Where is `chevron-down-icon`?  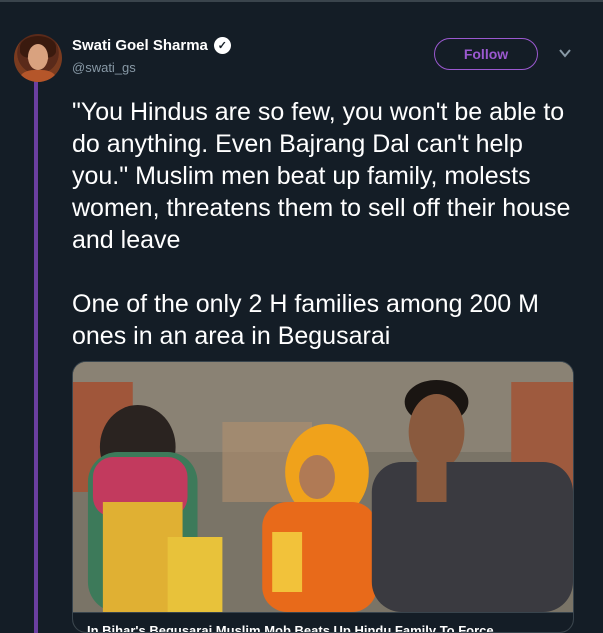
chevron-down-icon is located at coordinates (565, 53).